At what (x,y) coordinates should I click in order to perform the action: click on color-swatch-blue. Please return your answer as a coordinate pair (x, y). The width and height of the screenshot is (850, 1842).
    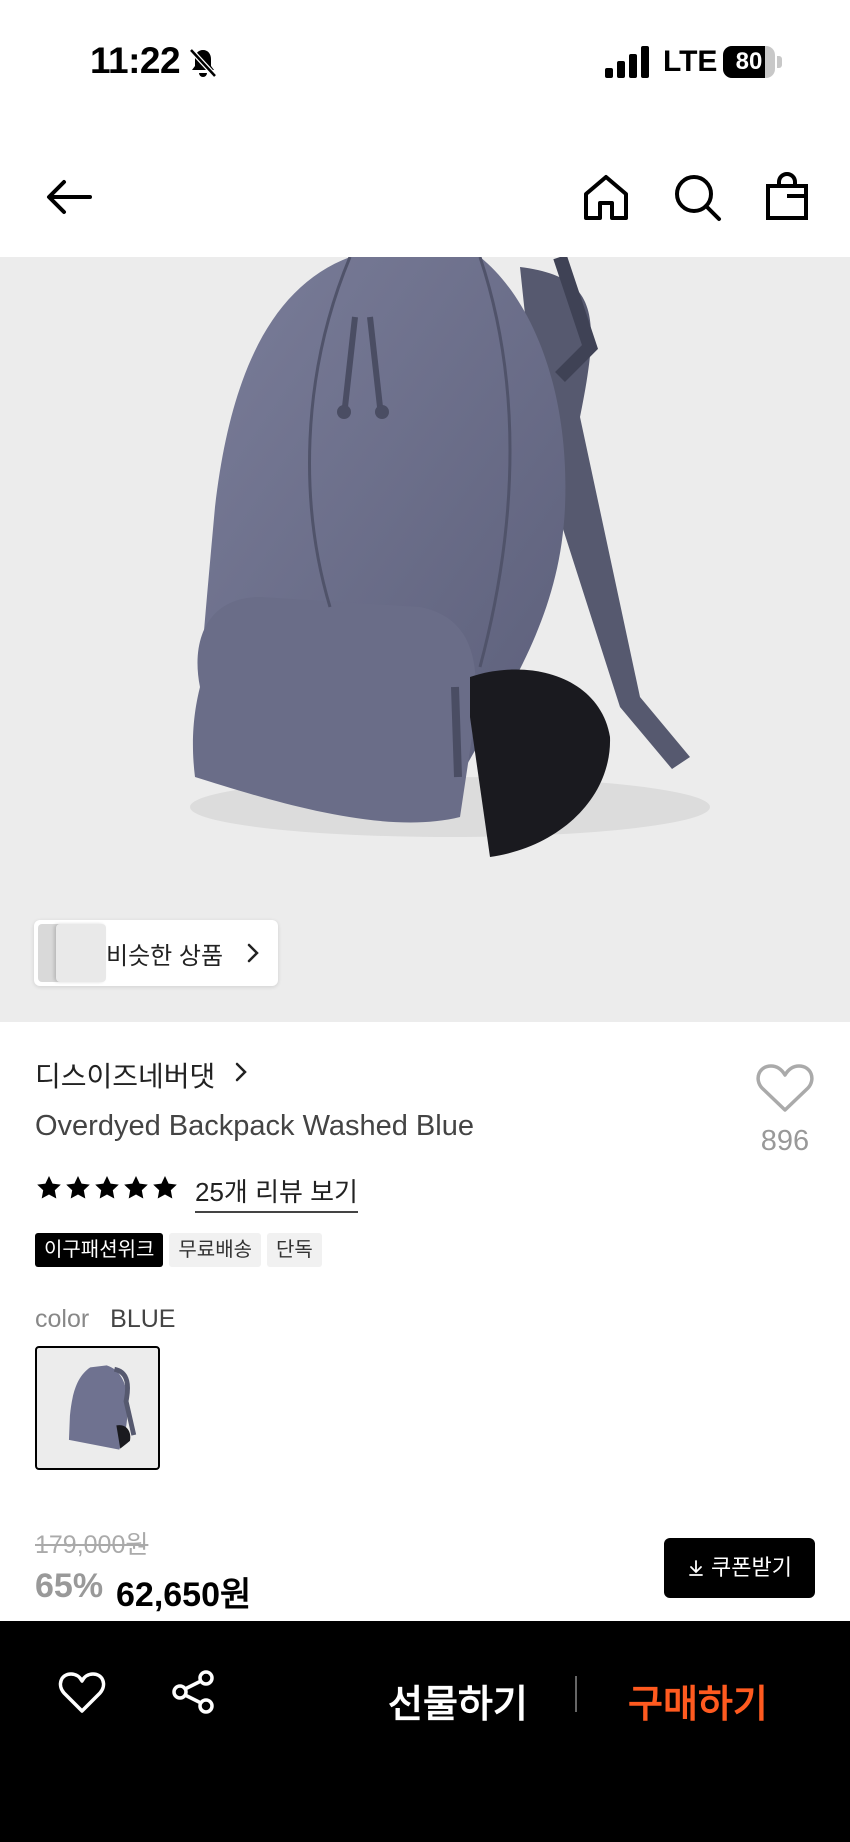
    Looking at the image, I should click on (97, 1408).